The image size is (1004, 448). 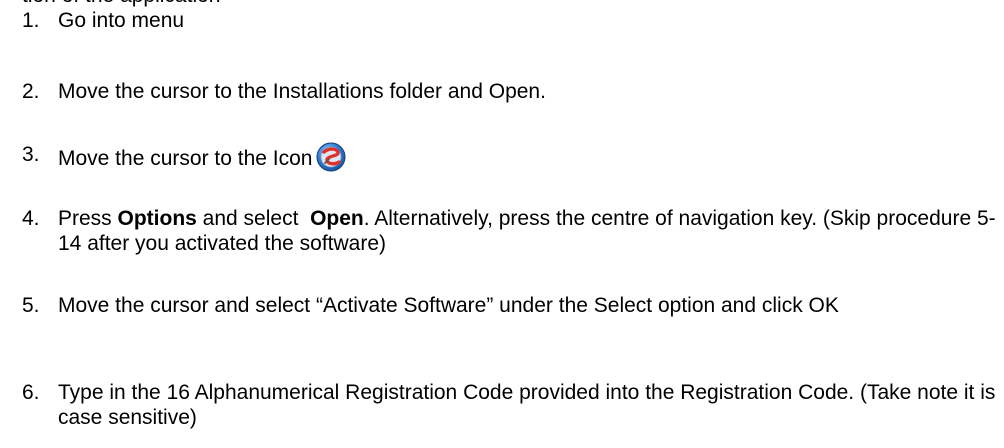 I want to click on step-text-part: Press, so click(x=88, y=218).